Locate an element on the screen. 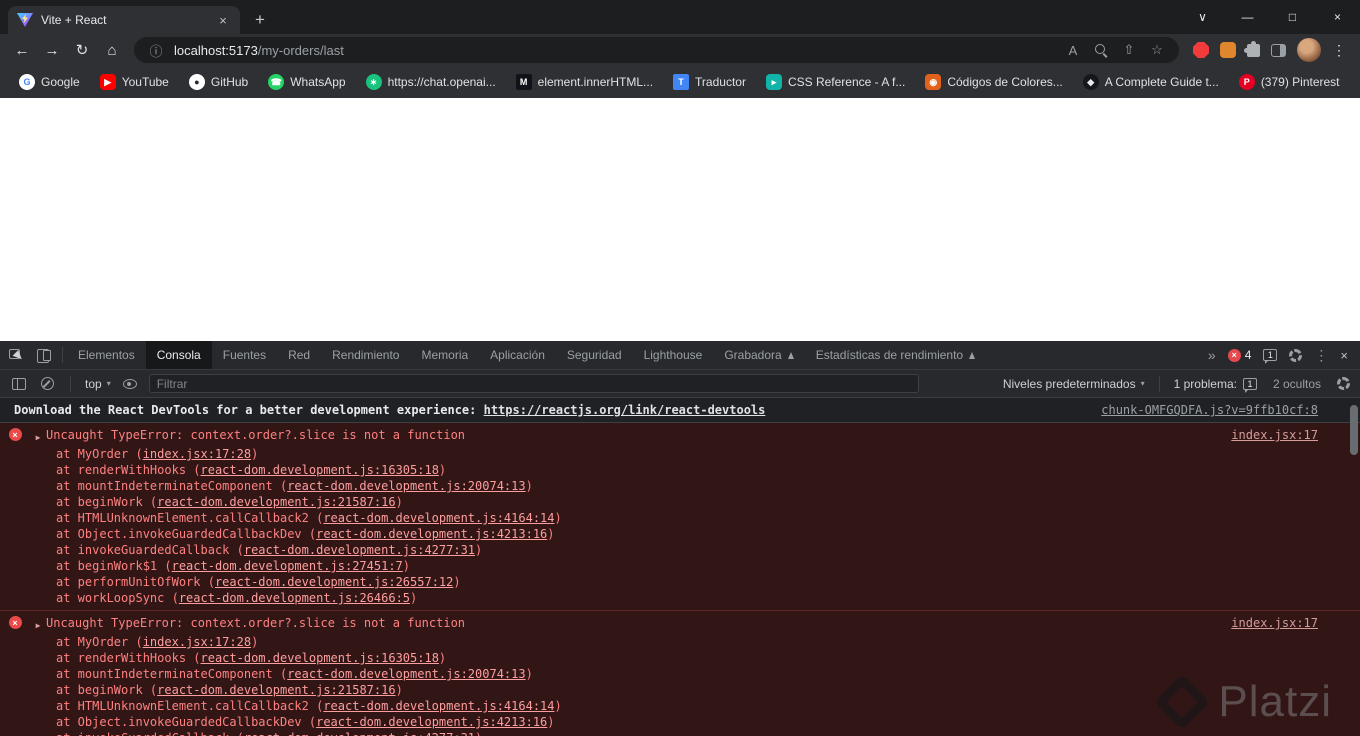 This screenshot has width=1360, height=736. profile-avatar is located at coordinates (1309, 50).